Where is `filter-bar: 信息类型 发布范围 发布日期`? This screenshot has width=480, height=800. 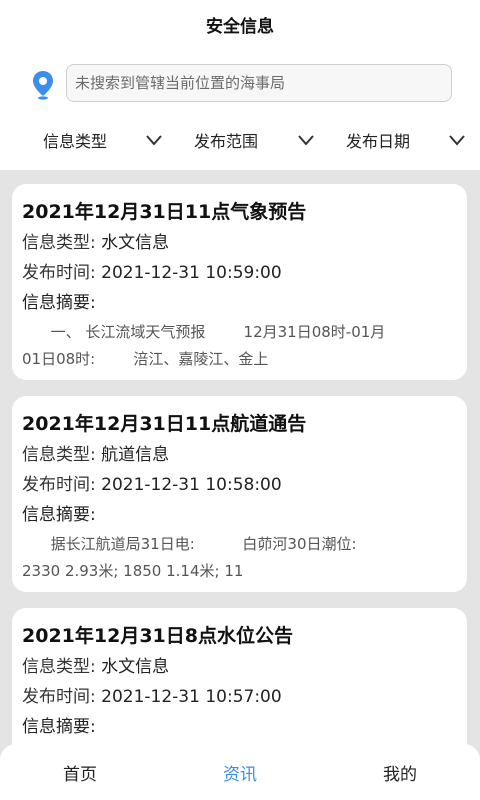 filter-bar: 信息类型 发布范围 发布日期 is located at coordinates (240, 140).